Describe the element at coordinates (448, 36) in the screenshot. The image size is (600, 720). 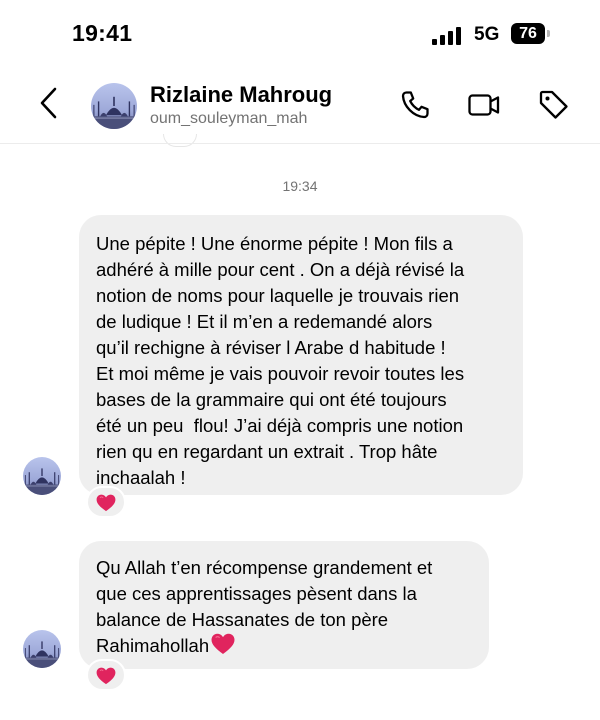
I see `cellular-signal-icon` at that location.